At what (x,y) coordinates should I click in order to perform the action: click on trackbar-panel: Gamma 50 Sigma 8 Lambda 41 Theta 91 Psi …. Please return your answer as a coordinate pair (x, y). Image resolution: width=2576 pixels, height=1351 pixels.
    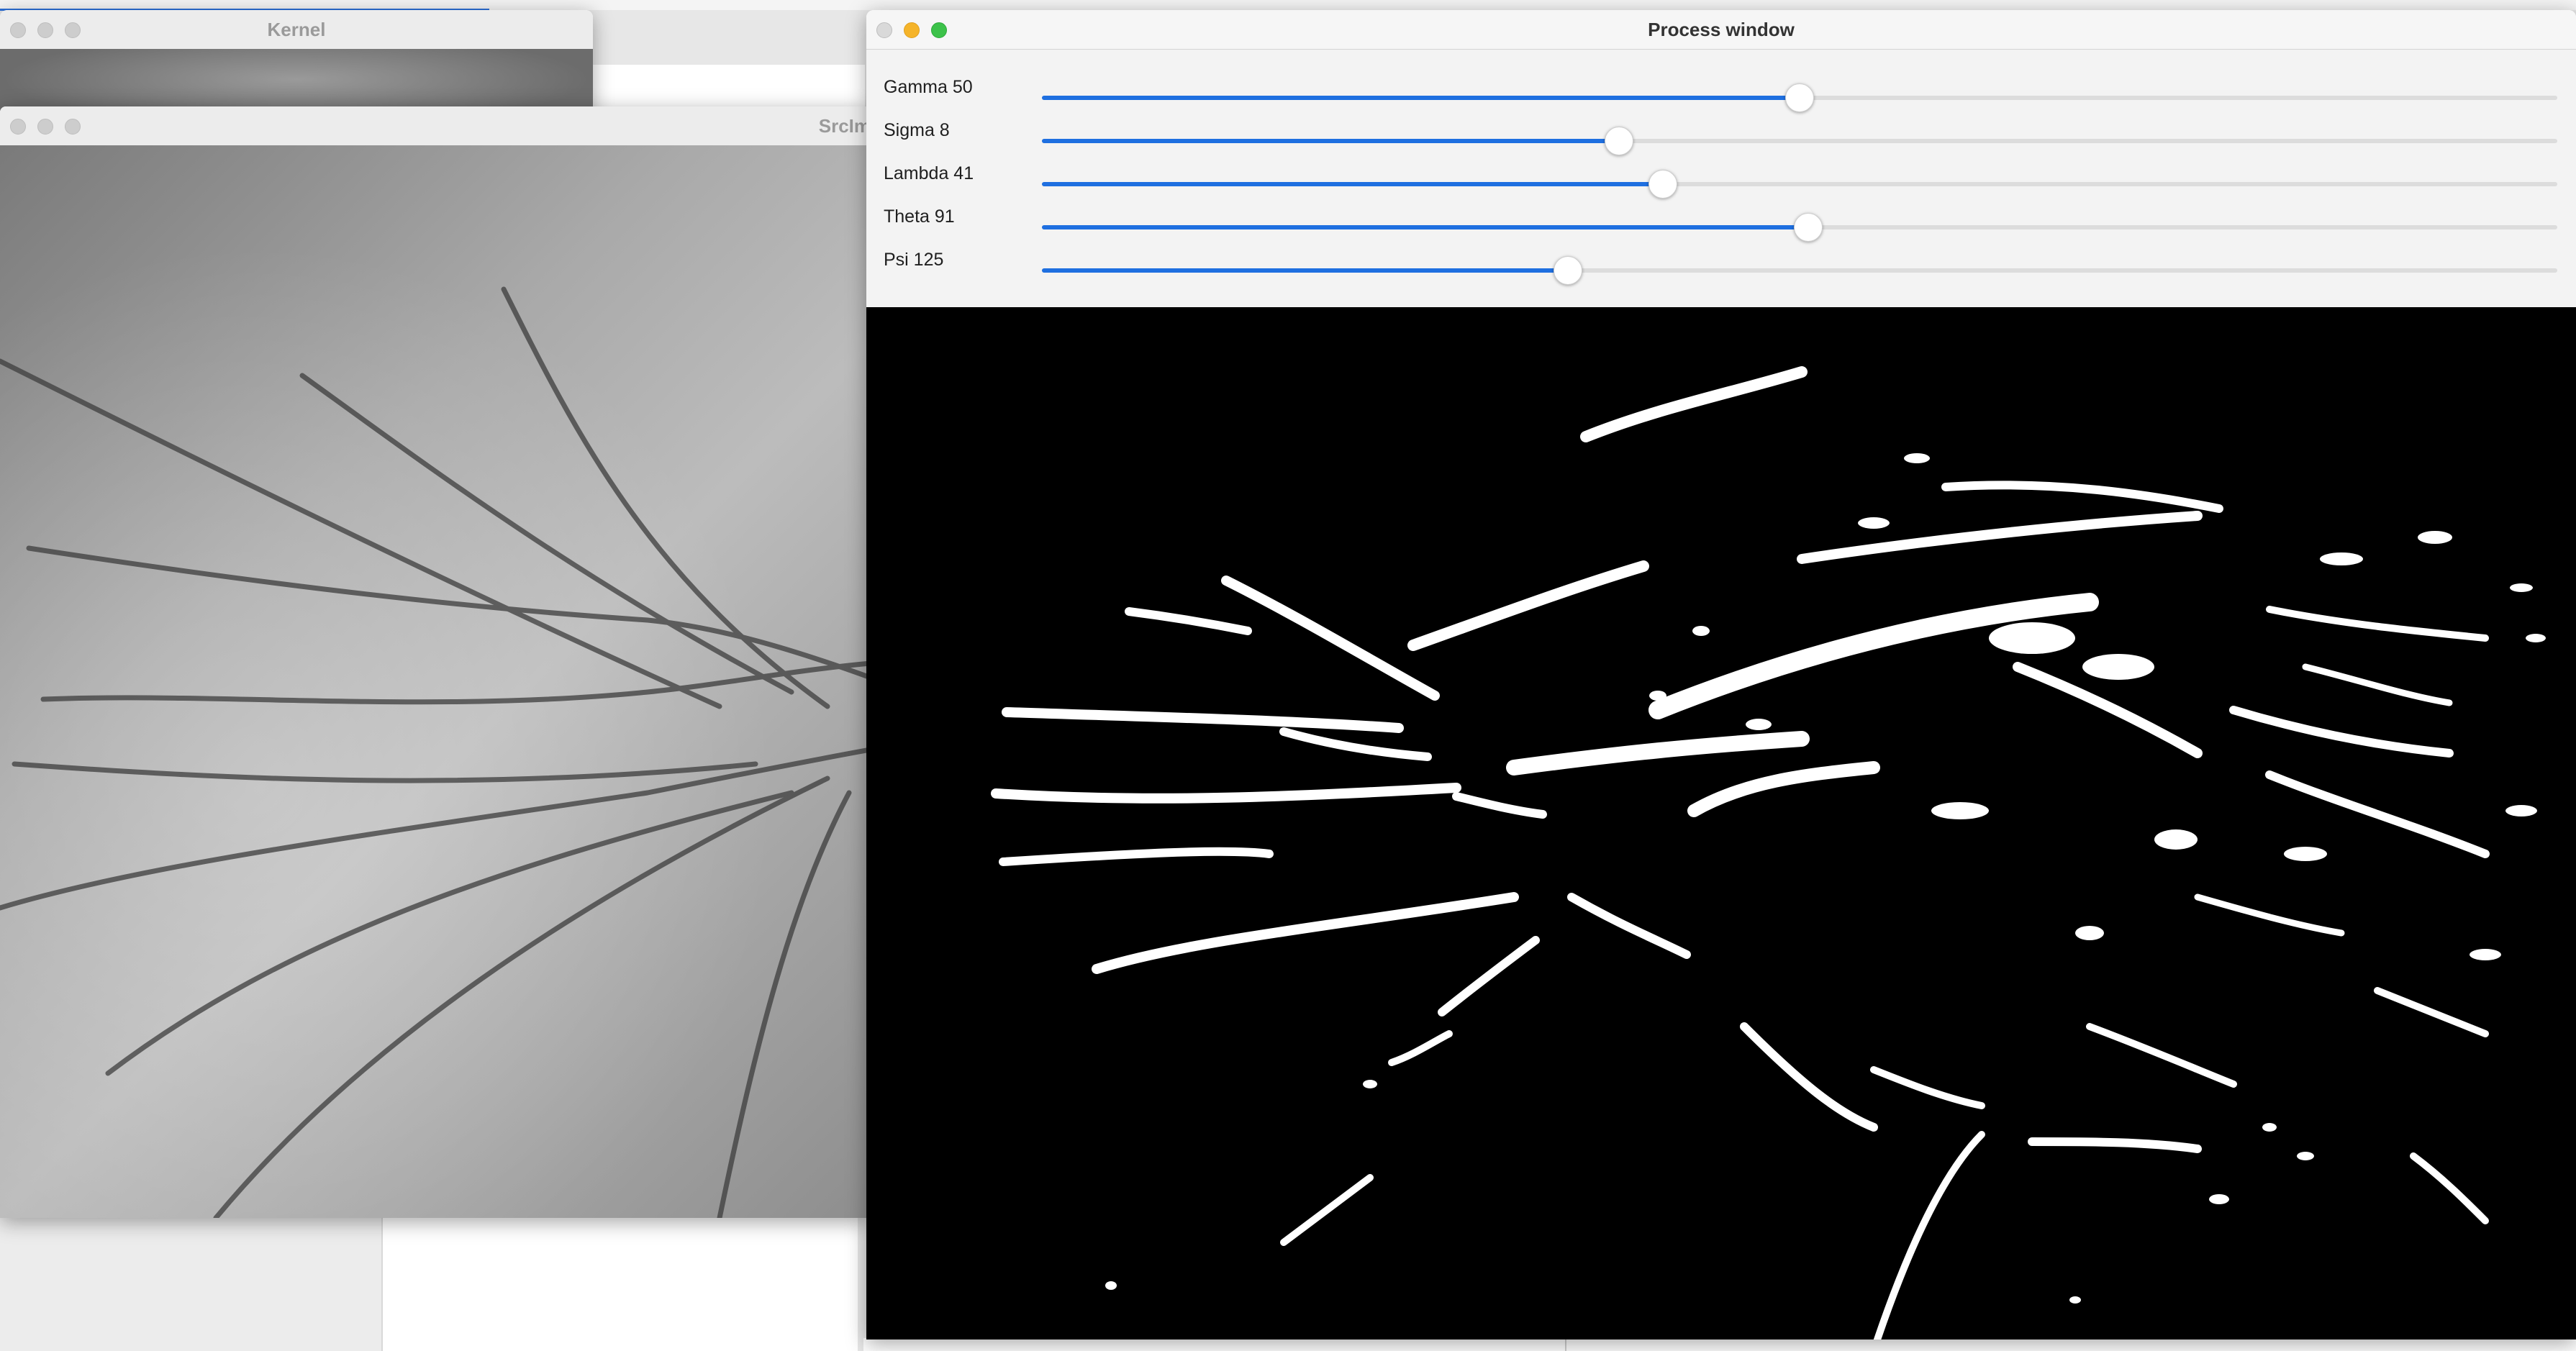
    Looking at the image, I should click on (1721, 179).